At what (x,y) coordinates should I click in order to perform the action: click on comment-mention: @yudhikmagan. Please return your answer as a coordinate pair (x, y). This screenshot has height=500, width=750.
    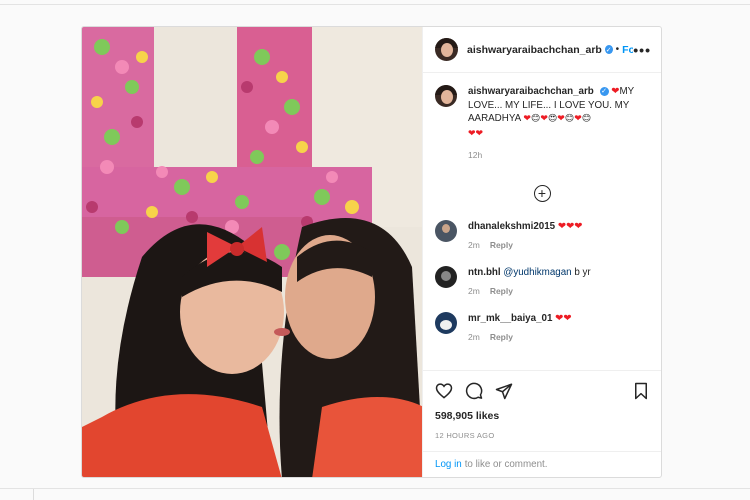
    Looking at the image, I should click on (537, 272).